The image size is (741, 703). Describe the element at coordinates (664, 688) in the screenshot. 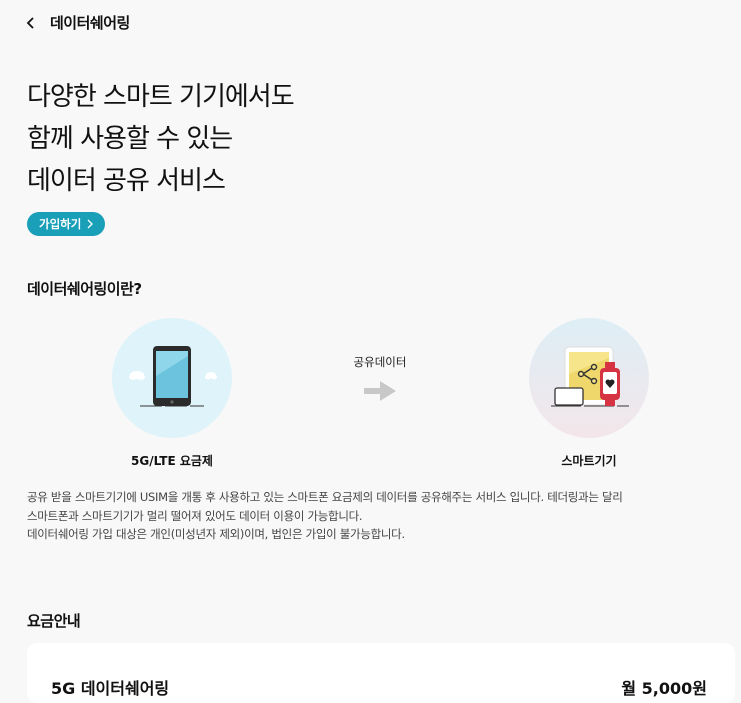

I see `plan-price: 월 5,000원` at that location.